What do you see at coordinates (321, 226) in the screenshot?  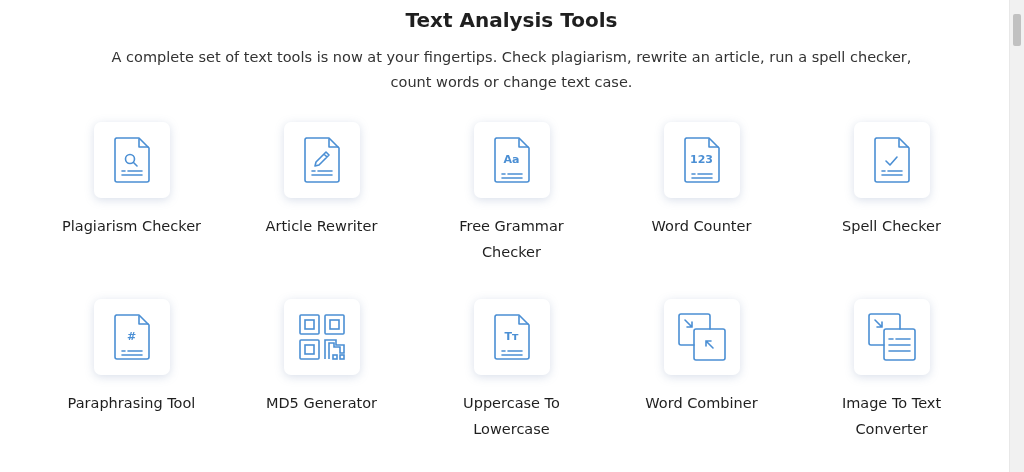 I see `tool-link: Article Rewriter` at bounding box center [321, 226].